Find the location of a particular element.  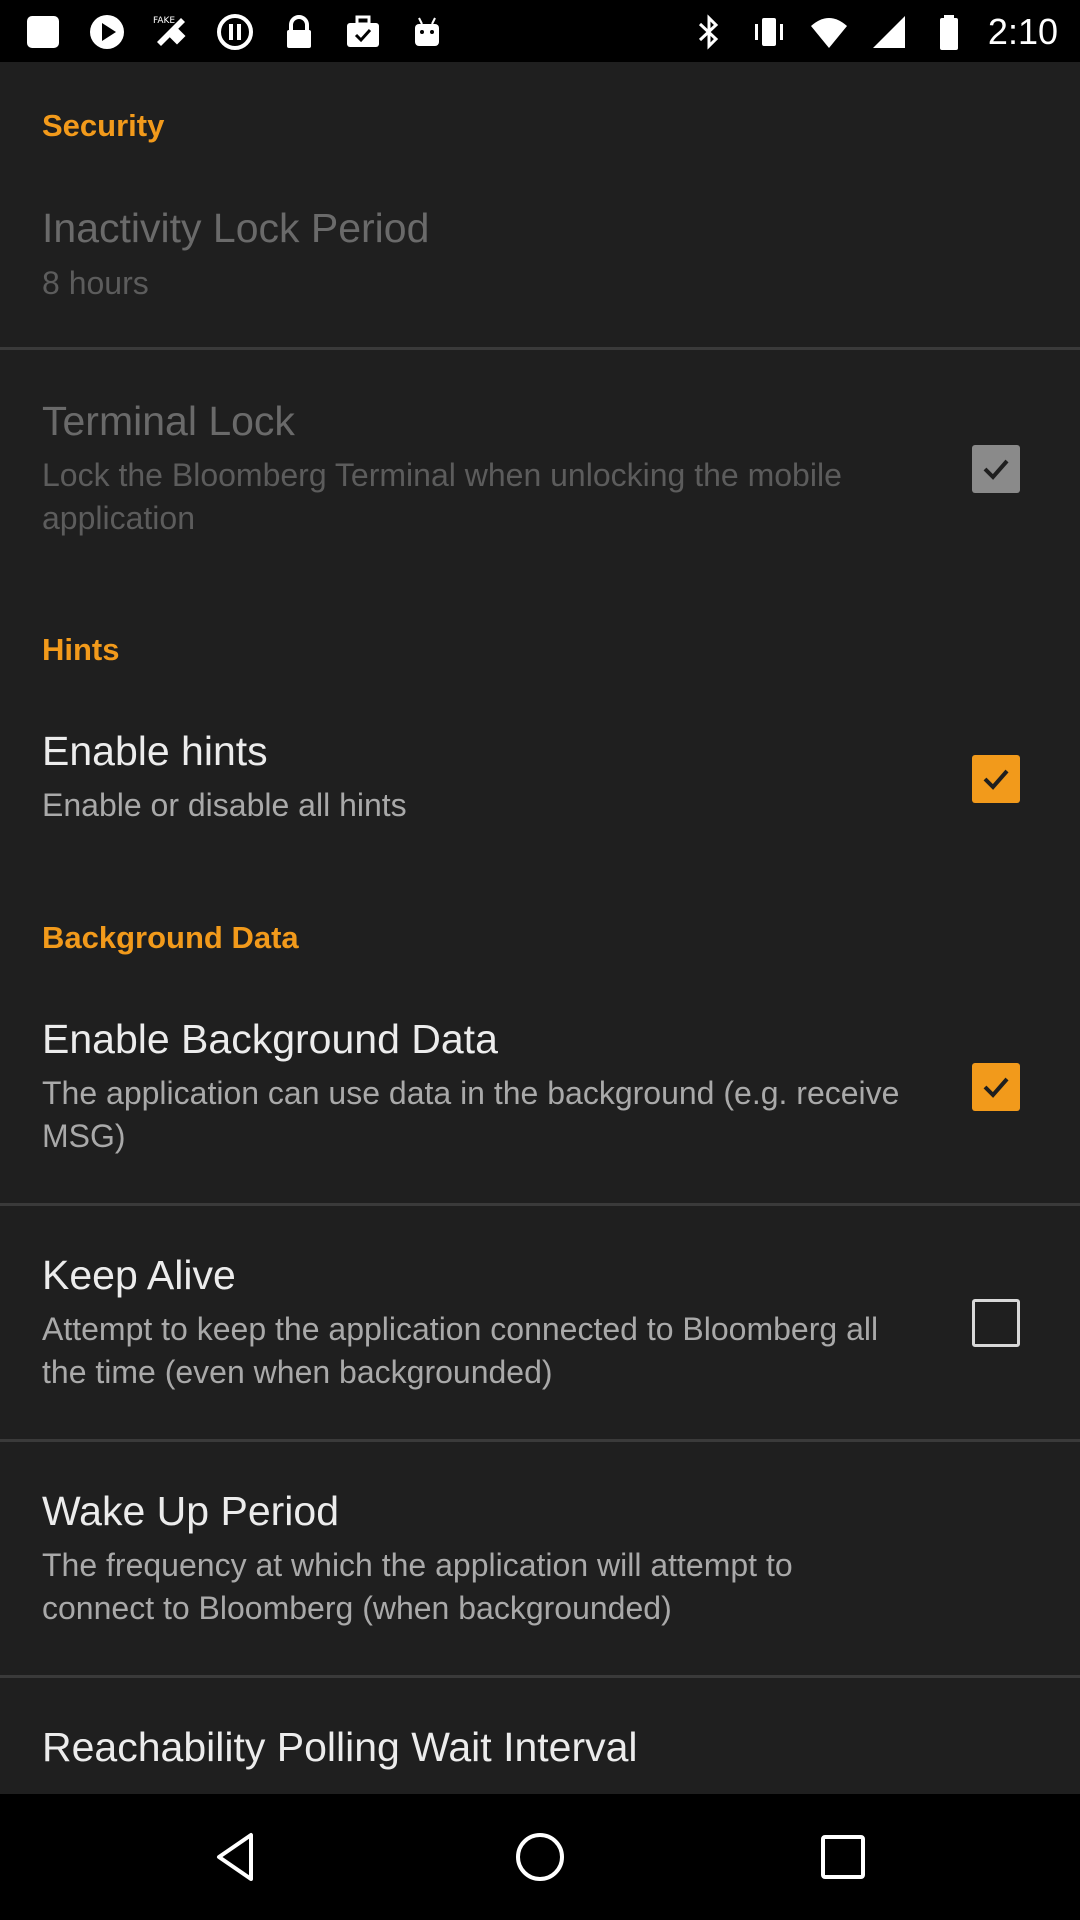

sync-icon is located at coordinates (235, 32).